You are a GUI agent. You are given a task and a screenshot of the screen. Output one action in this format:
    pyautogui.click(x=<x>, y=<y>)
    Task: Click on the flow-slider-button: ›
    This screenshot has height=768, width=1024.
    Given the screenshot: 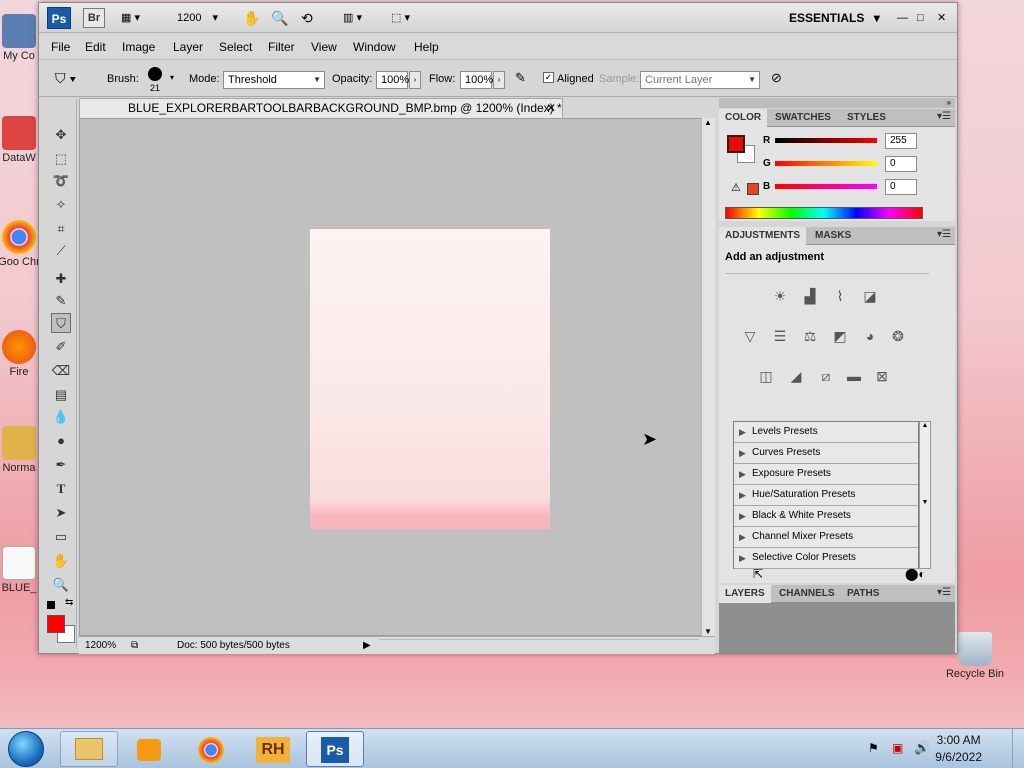 What is the action you would take?
    pyautogui.click(x=499, y=80)
    